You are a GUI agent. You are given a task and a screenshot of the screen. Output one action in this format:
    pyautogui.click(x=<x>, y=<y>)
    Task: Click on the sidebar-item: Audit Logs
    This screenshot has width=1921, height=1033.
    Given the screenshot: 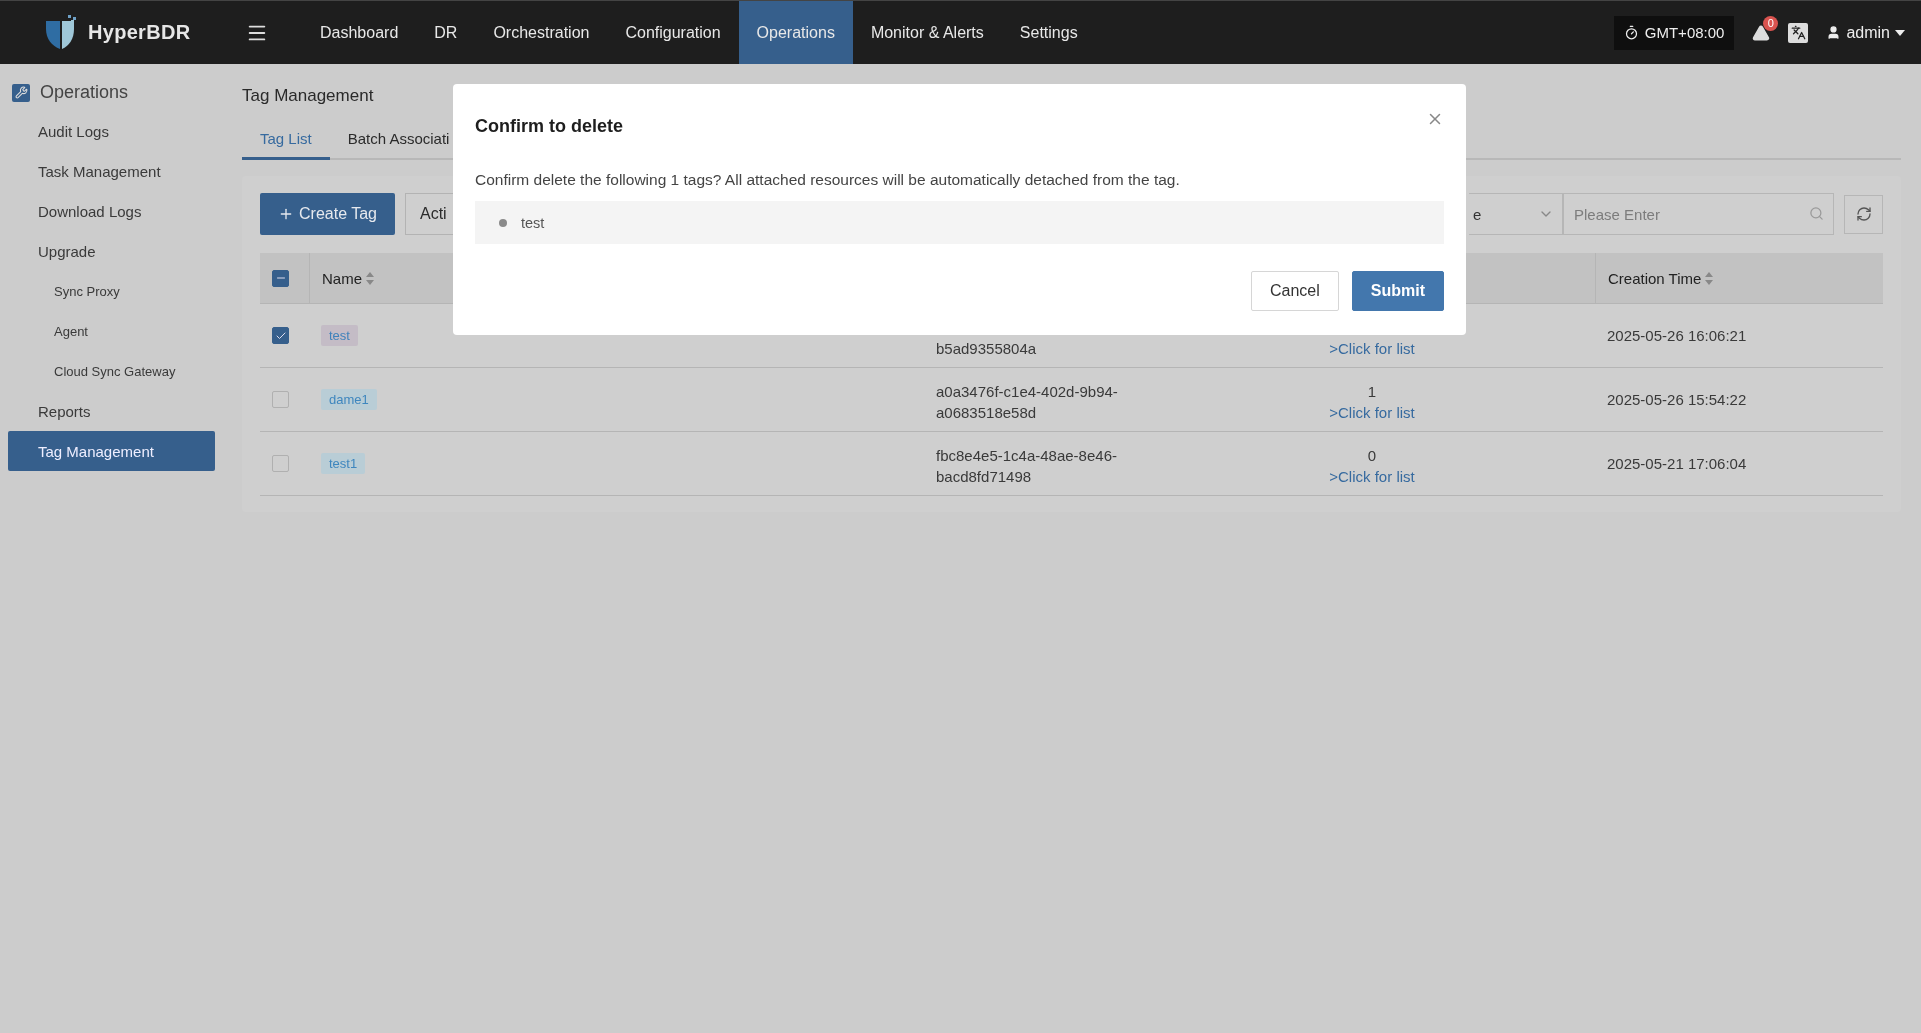 What is the action you would take?
    pyautogui.click(x=111, y=131)
    